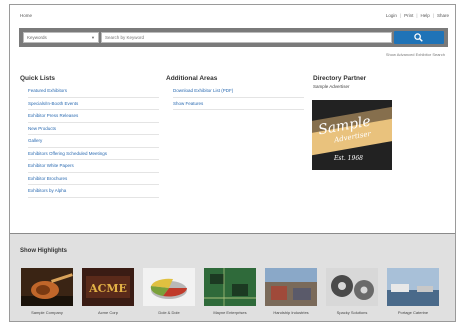 The height and width of the screenshot is (326, 463). What do you see at coordinates (38, 78) in the screenshot?
I see `quick-lists-title: Quick Lists` at bounding box center [38, 78].